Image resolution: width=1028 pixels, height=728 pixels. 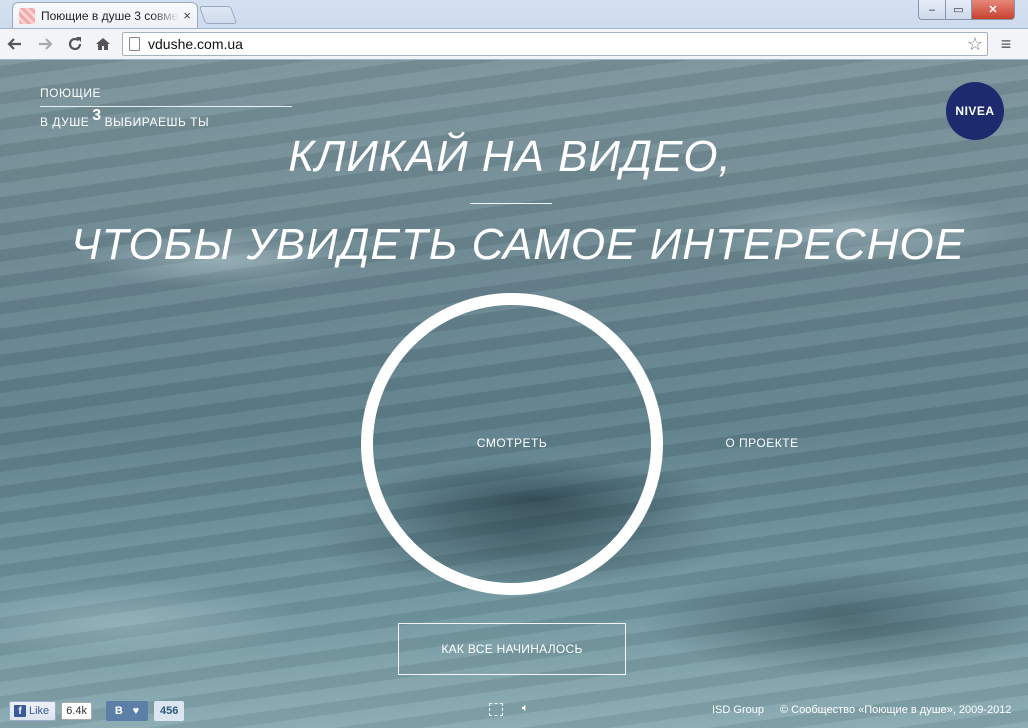 I want to click on window-maximize-button: ▭, so click(x=958, y=10).